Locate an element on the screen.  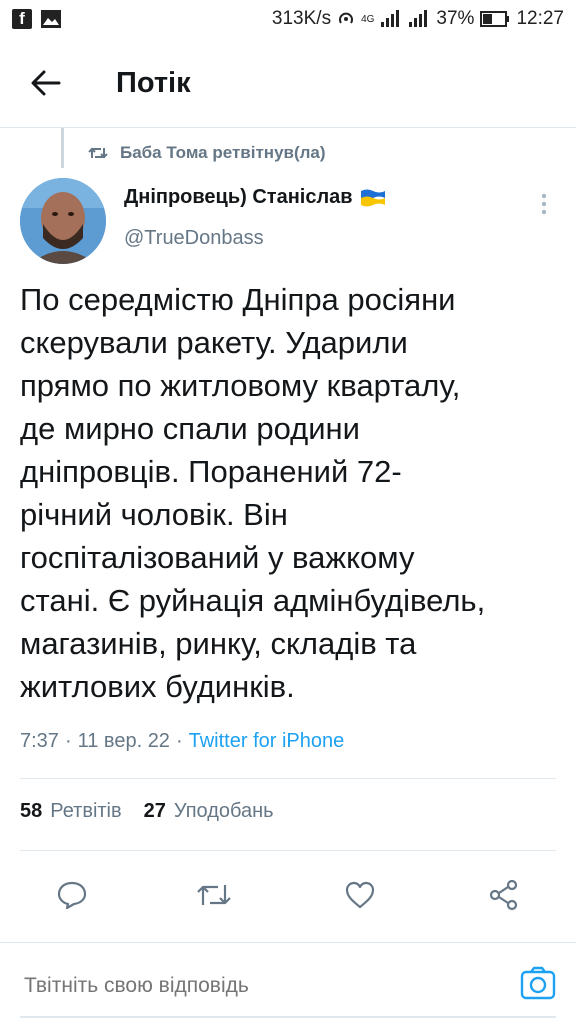
network-type: 4G is located at coordinates (368, 19).